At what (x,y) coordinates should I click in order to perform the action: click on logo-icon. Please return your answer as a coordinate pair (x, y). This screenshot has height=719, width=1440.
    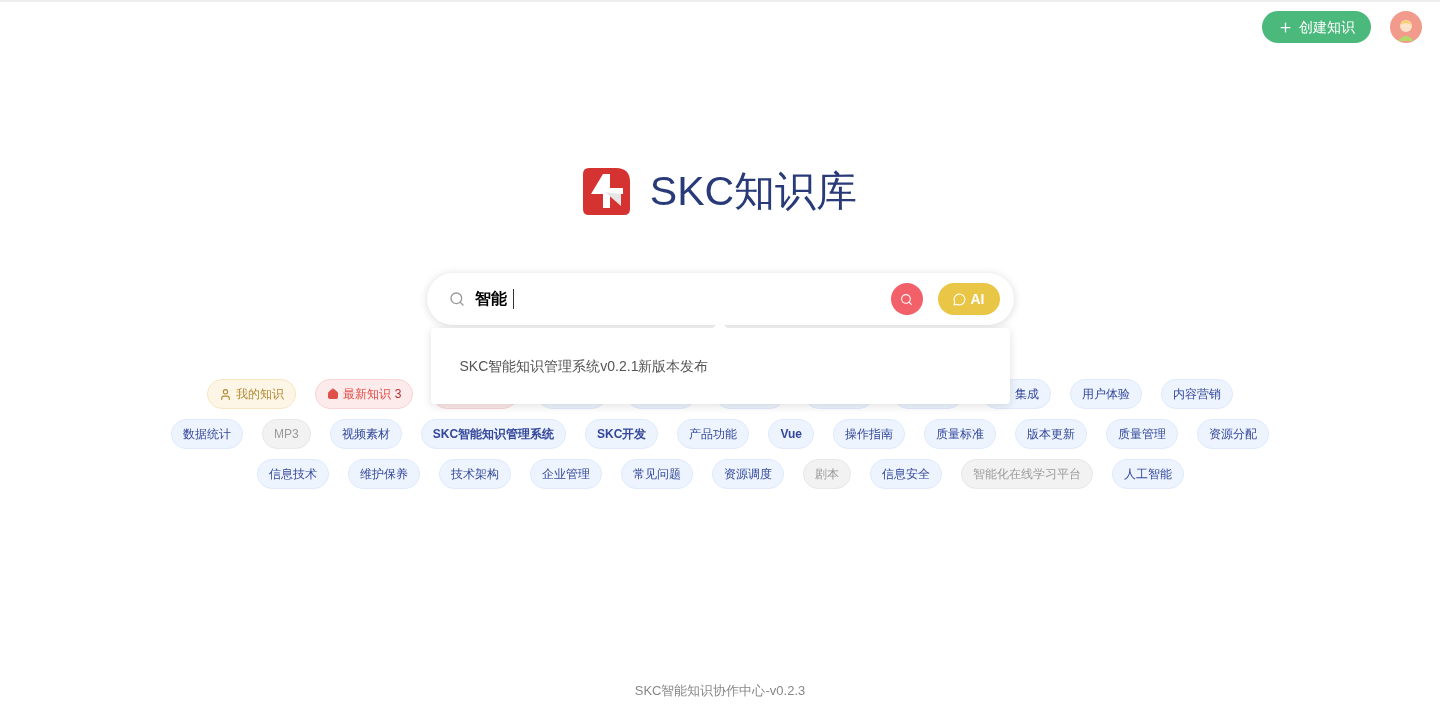
    Looking at the image, I should click on (606, 191).